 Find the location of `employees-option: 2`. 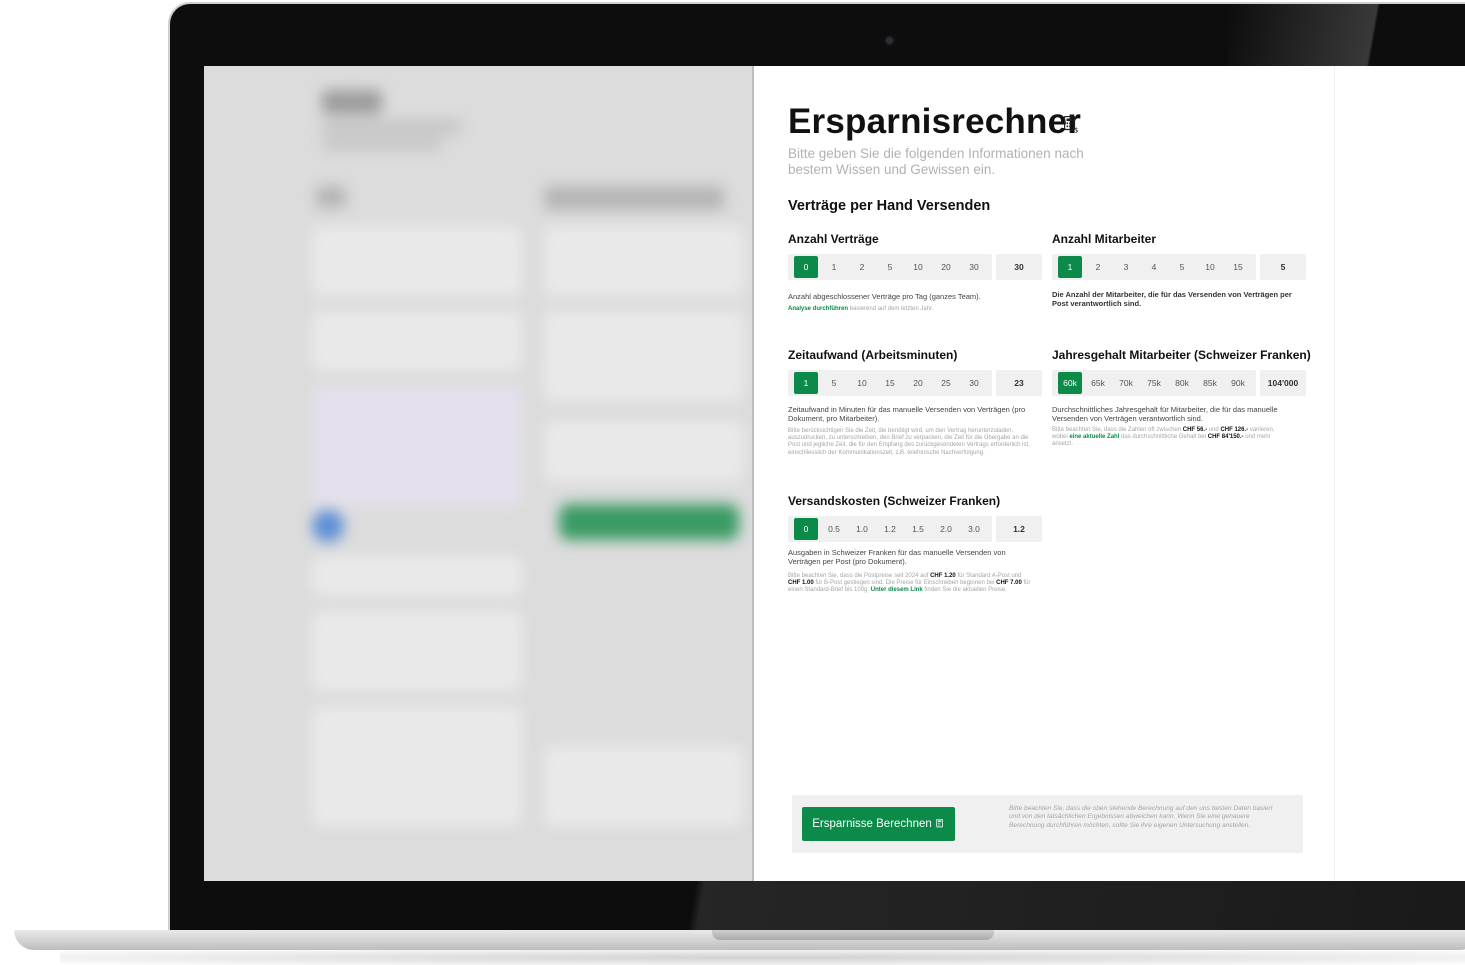

employees-option: 2 is located at coordinates (1098, 267).